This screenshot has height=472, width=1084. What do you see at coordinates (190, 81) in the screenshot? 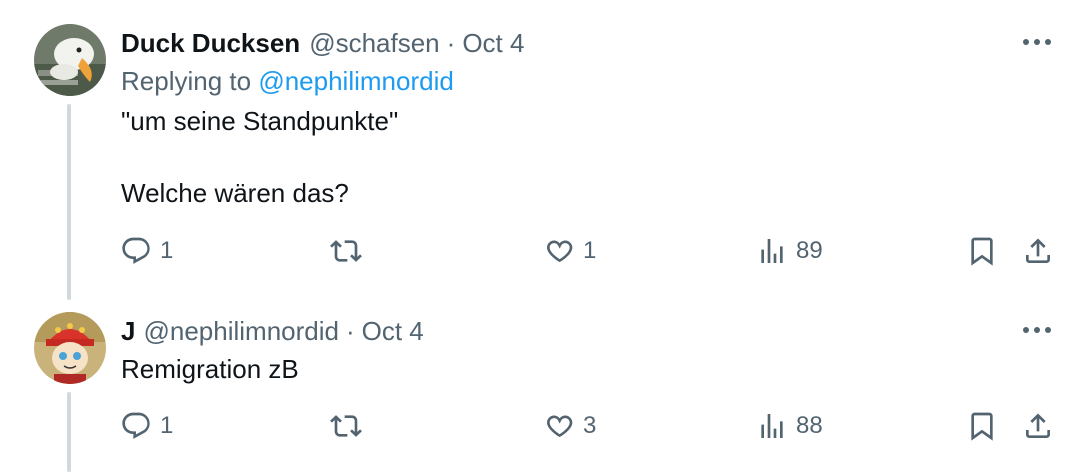
I see `replying-prefix: Replying to` at bounding box center [190, 81].